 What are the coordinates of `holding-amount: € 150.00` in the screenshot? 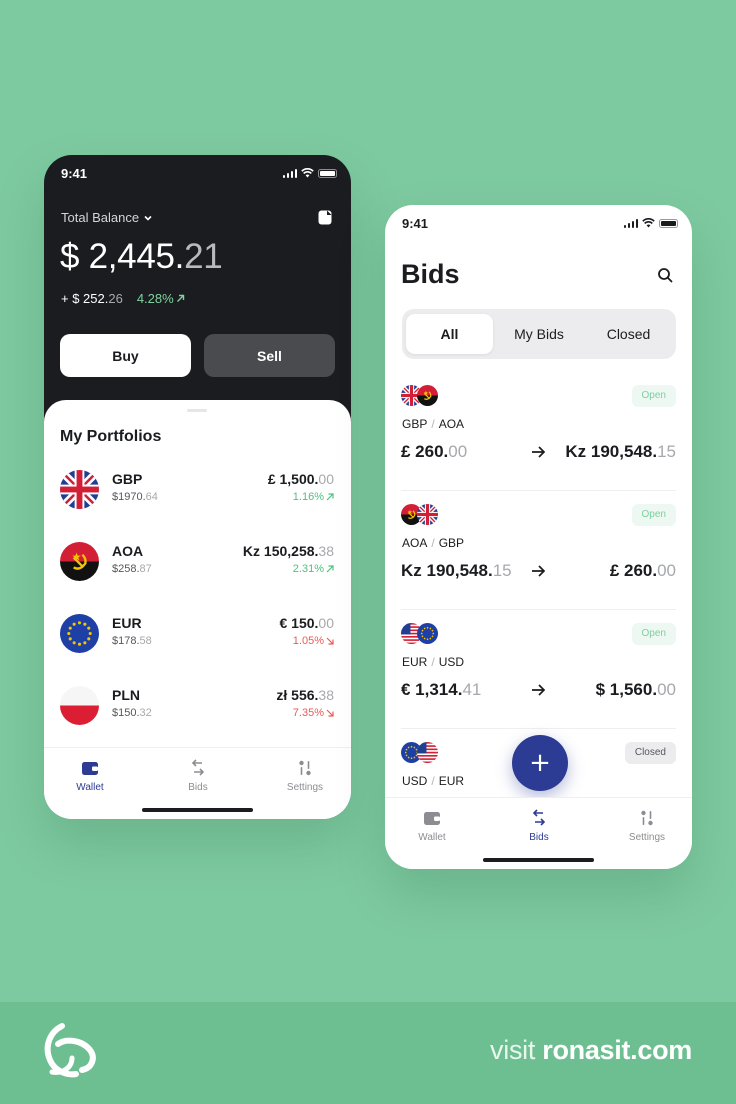 It's located at (306, 623).